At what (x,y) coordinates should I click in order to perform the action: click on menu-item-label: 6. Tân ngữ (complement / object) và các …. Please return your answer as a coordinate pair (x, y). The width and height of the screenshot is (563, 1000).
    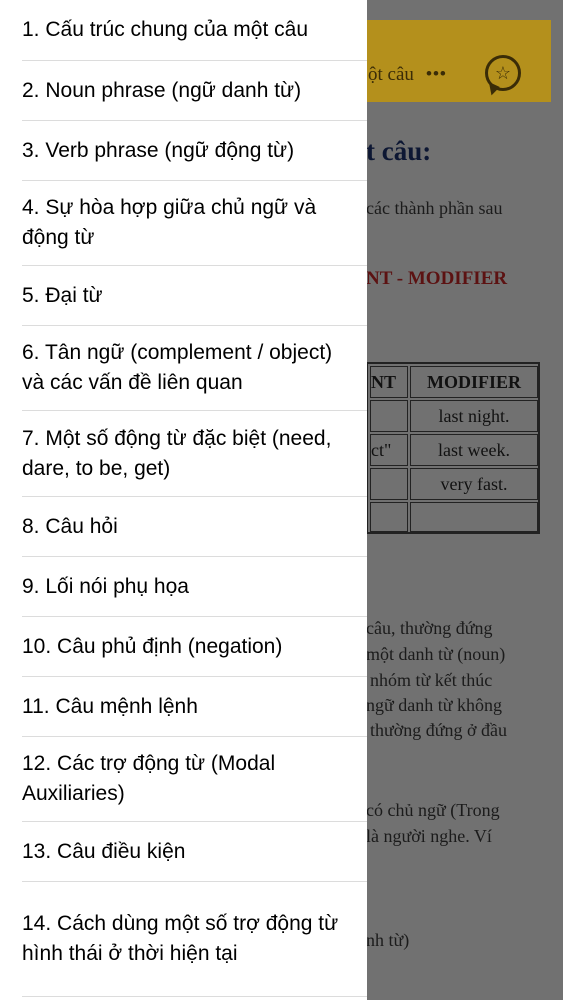
    Looking at the image, I should click on (177, 367).